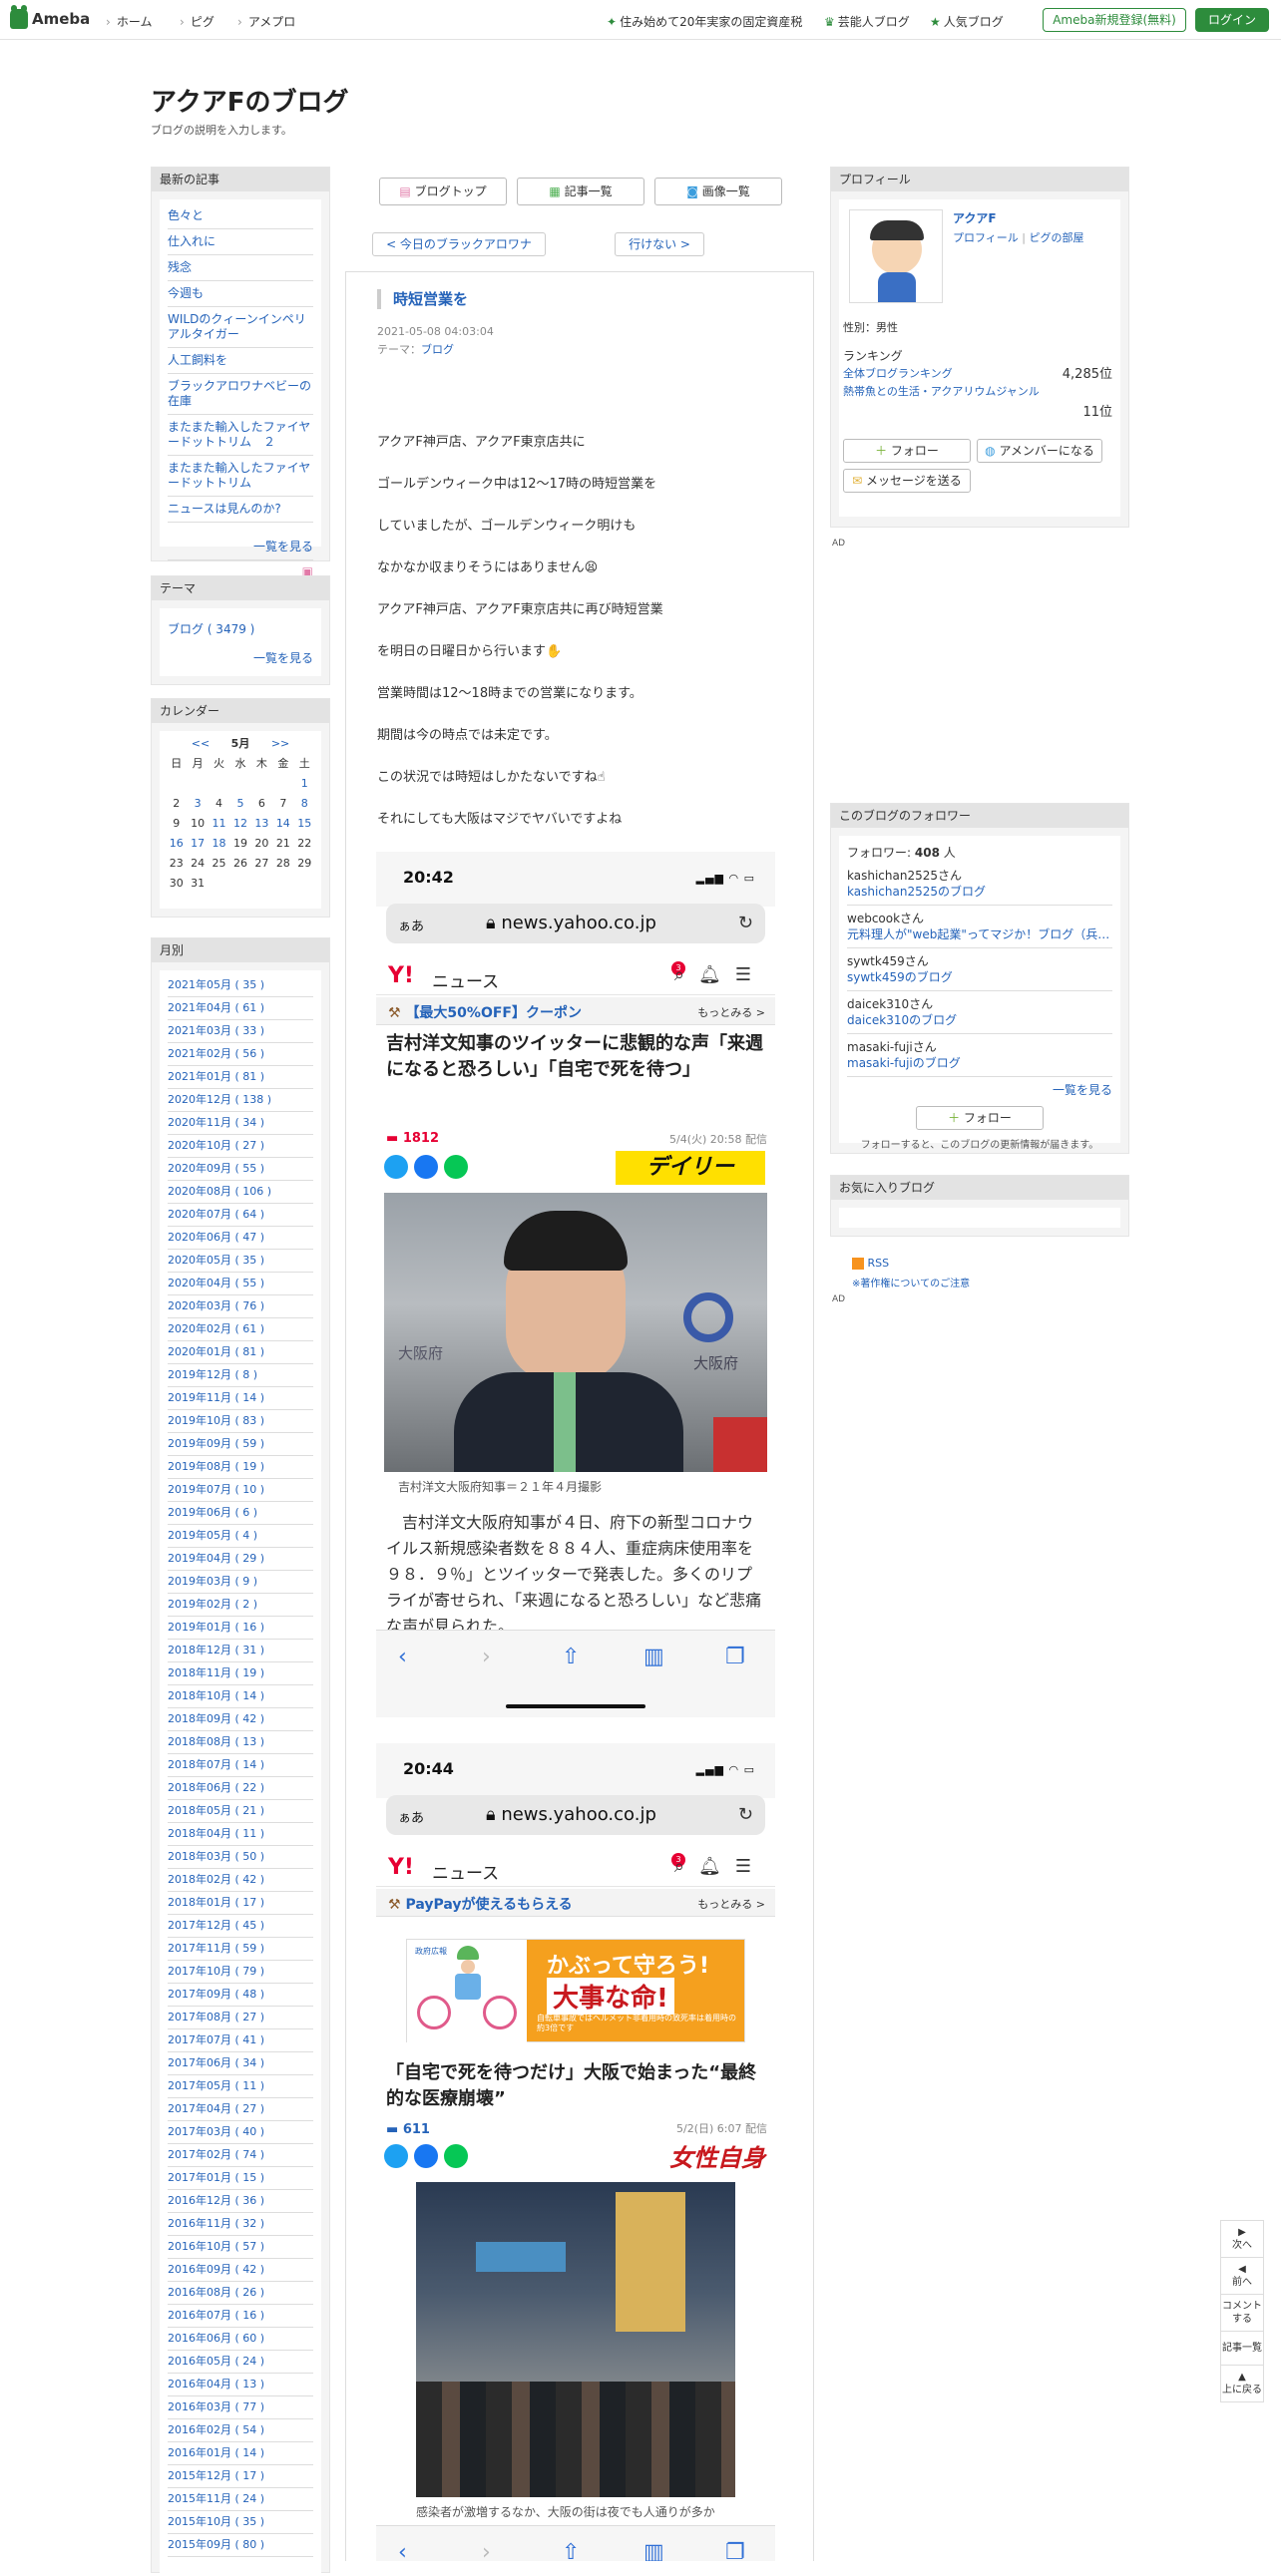 This screenshot has height=2576, width=1281. Describe the element at coordinates (219, 823) in the screenshot. I see `calendar-day: 11` at that location.